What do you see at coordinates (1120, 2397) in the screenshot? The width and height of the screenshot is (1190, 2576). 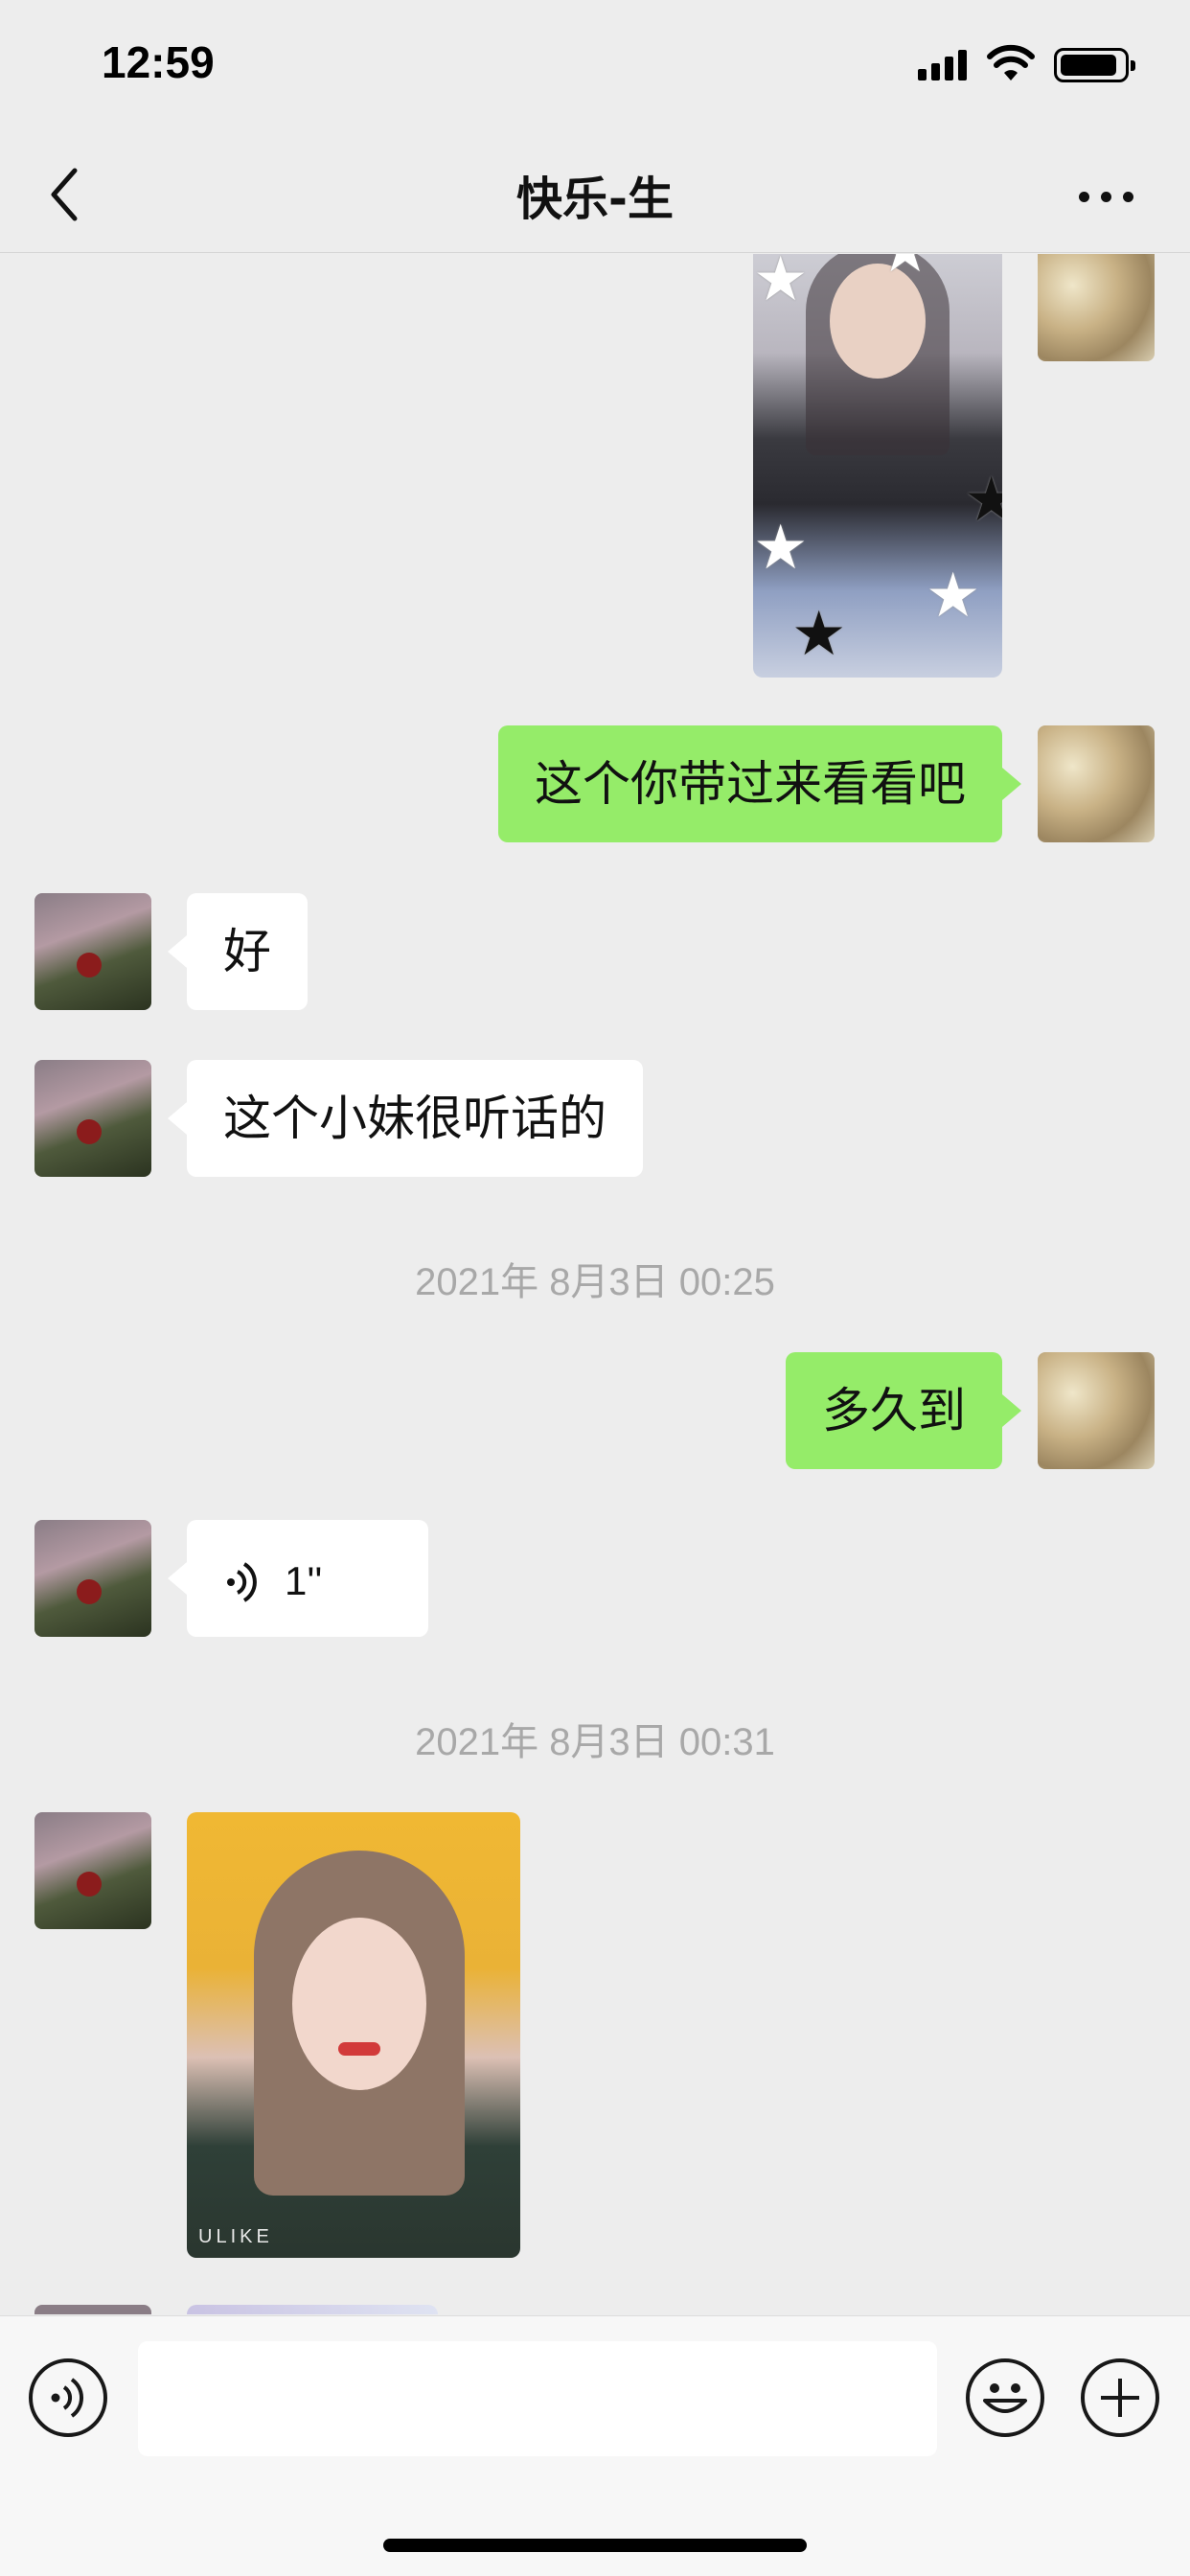 I see `plus-icon` at bounding box center [1120, 2397].